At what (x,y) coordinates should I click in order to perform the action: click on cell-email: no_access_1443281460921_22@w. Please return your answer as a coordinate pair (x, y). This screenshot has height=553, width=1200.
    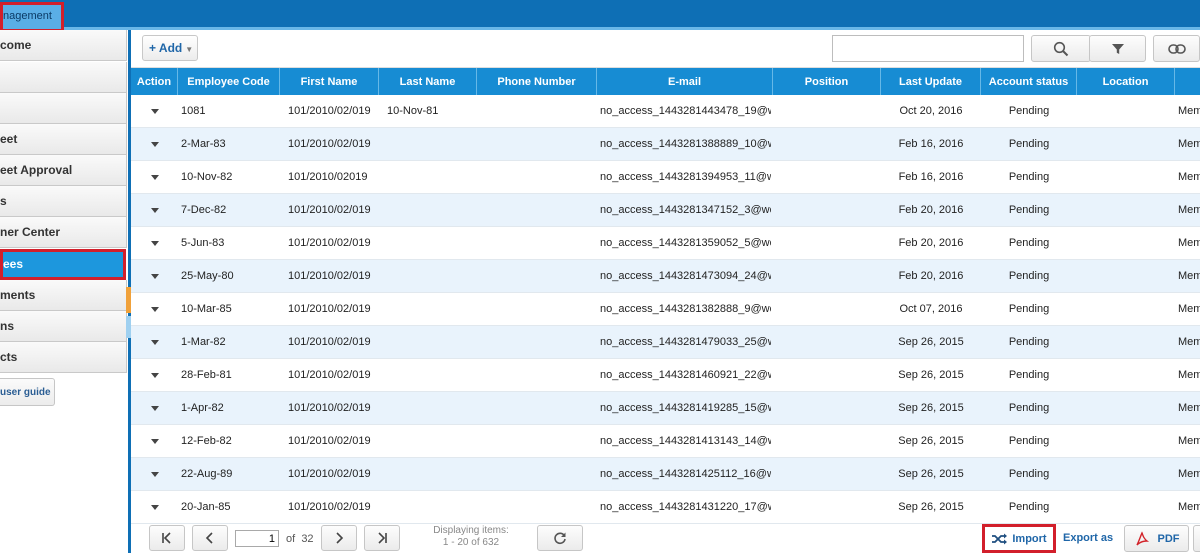
    Looking at the image, I should click on (685, 375).